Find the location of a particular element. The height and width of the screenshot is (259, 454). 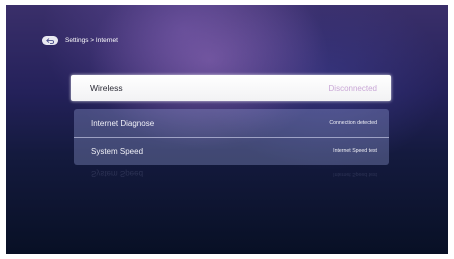

system-speed-reflection: System Speed Internet Speed test is located at coordinates (231, 174).